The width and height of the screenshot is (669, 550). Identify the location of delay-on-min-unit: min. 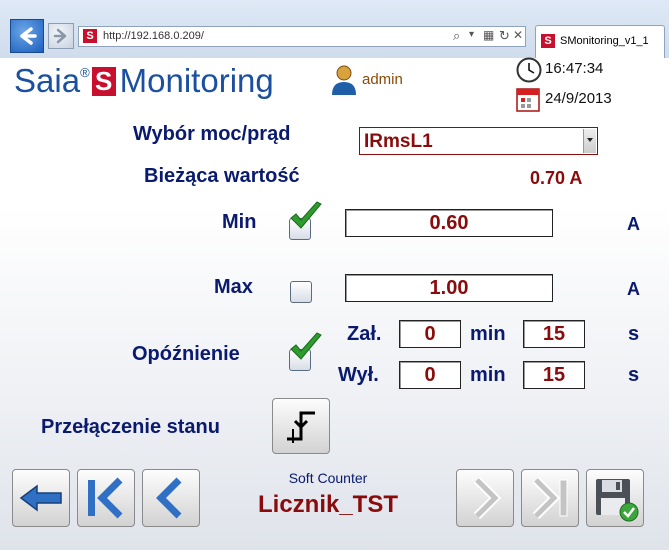
(488, 334).